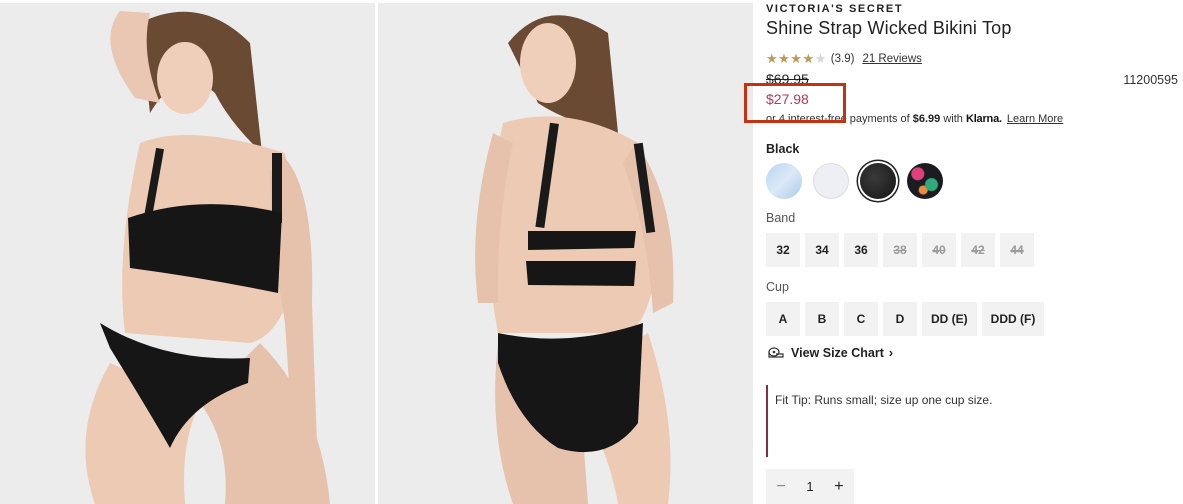  I want to click on cup-size-button: DD (E), so click(949, 319).